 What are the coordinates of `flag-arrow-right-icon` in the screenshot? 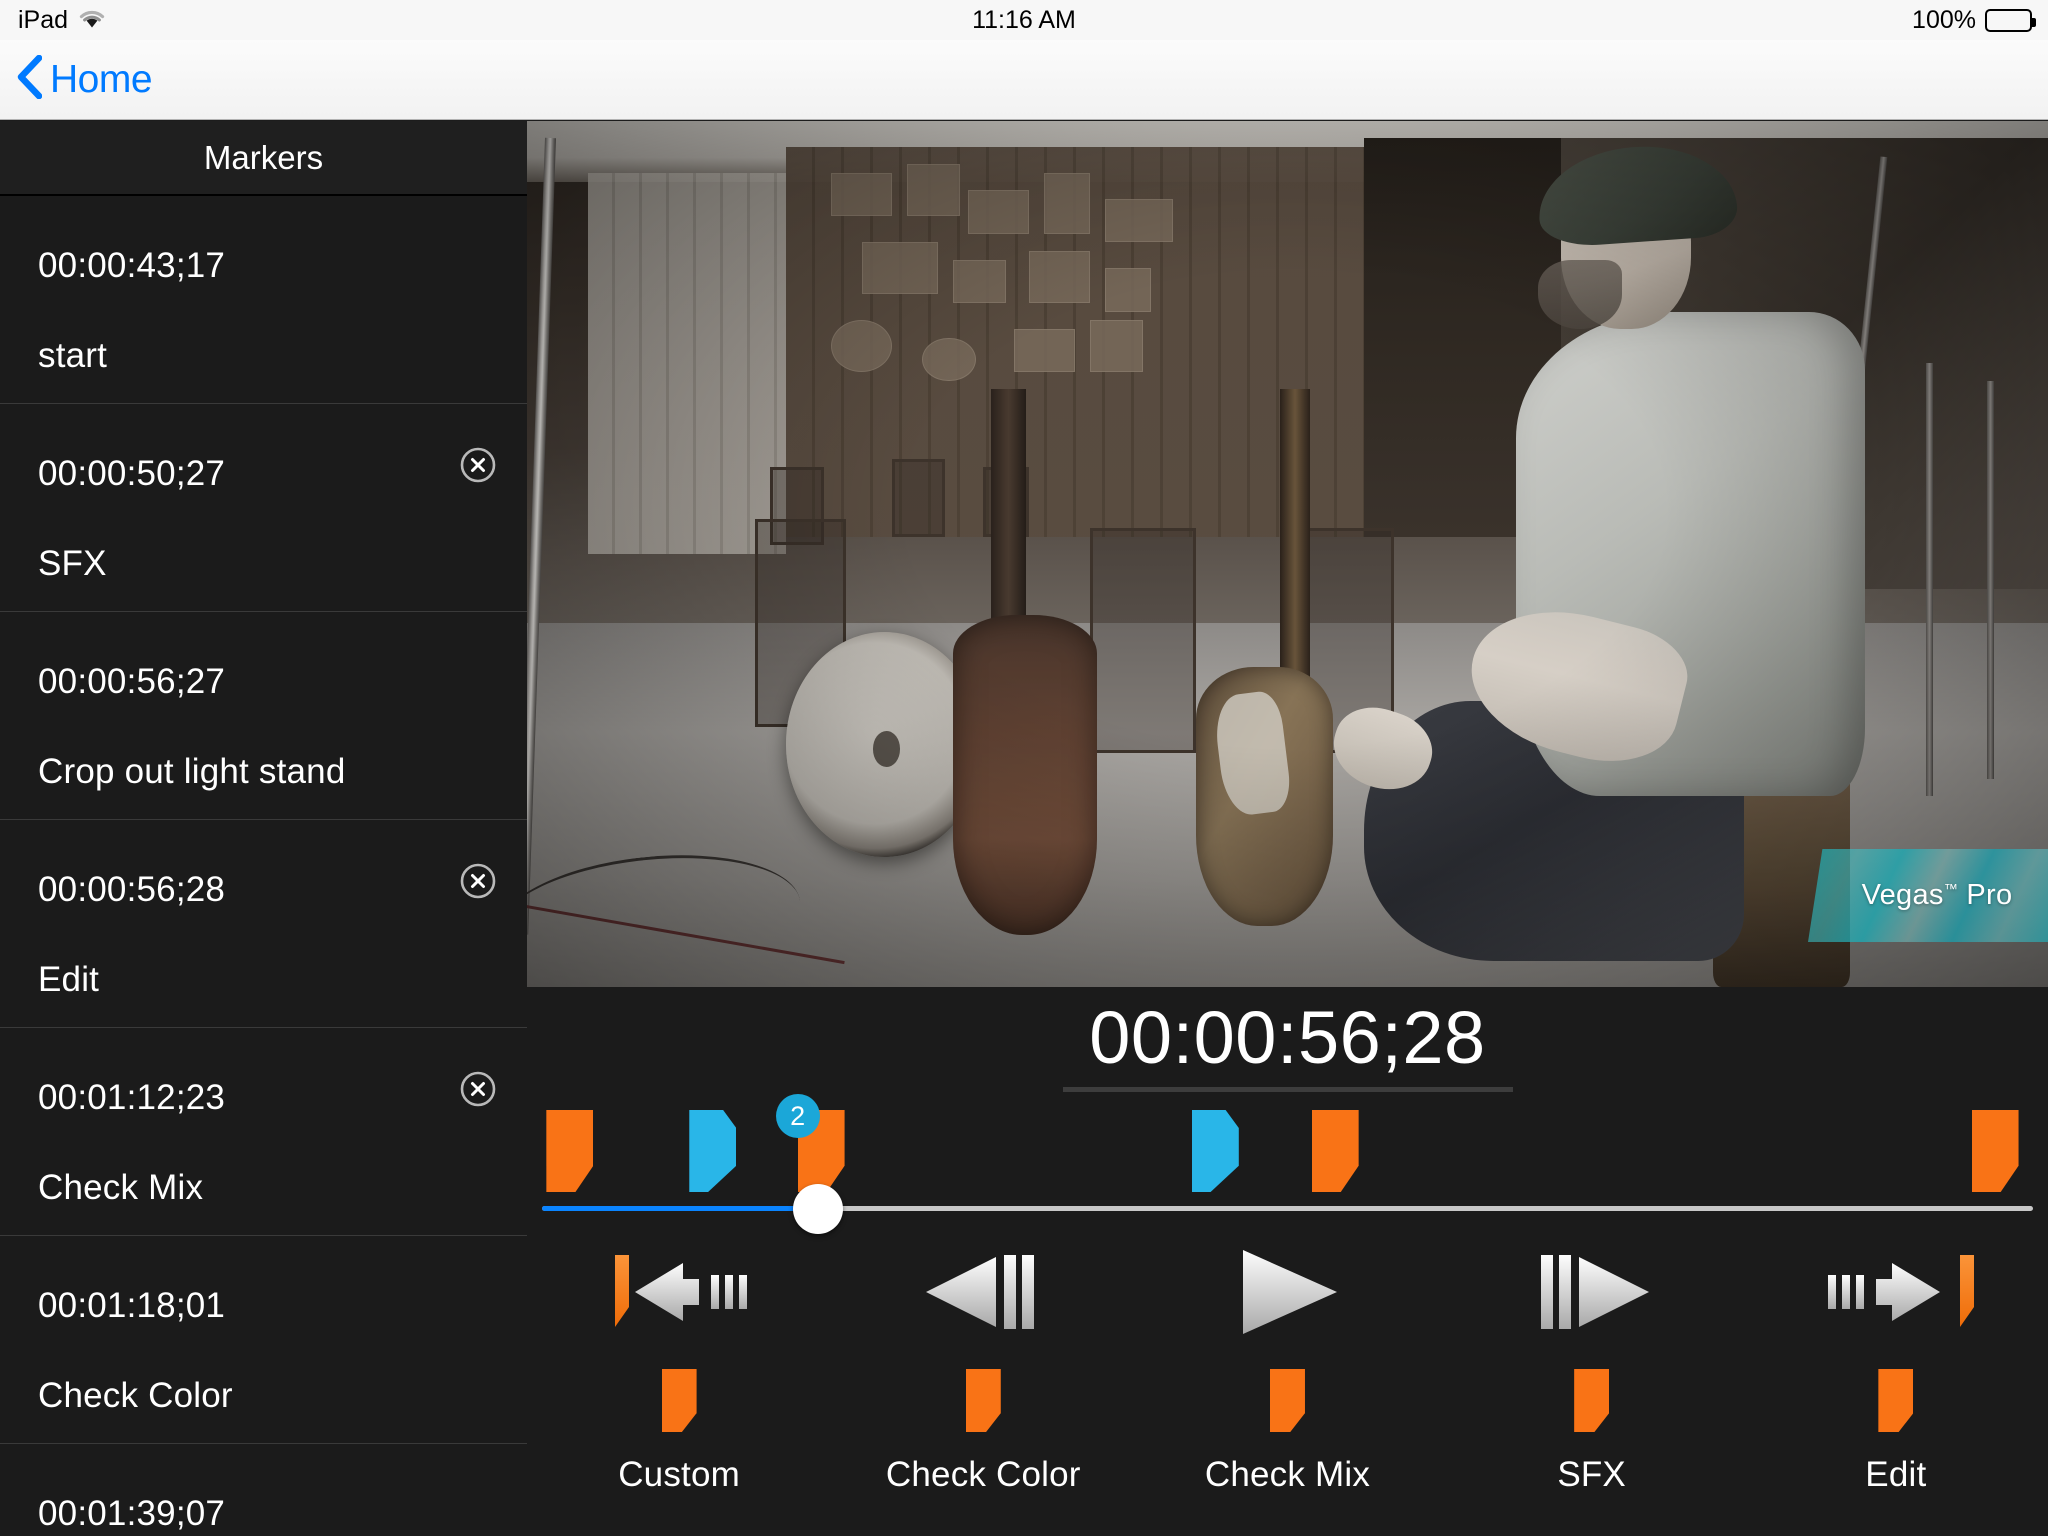 It's located at (1896, 1294).